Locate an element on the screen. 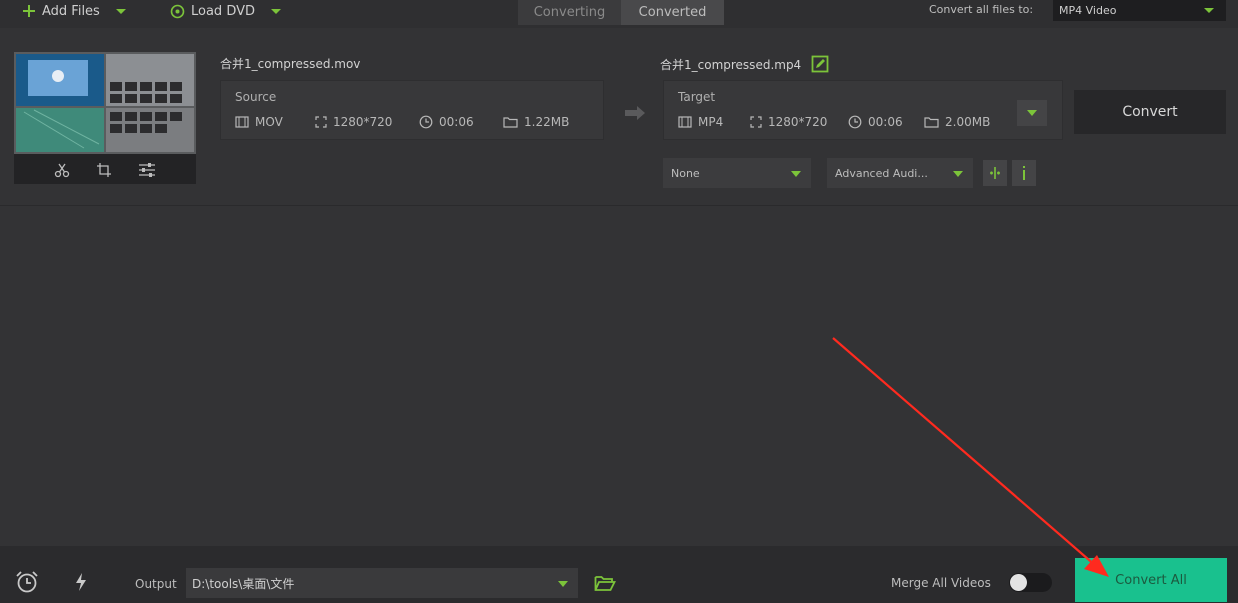 The image size is (1238, 603). source-size: 1.22MB is located at coordinates (536, 122).